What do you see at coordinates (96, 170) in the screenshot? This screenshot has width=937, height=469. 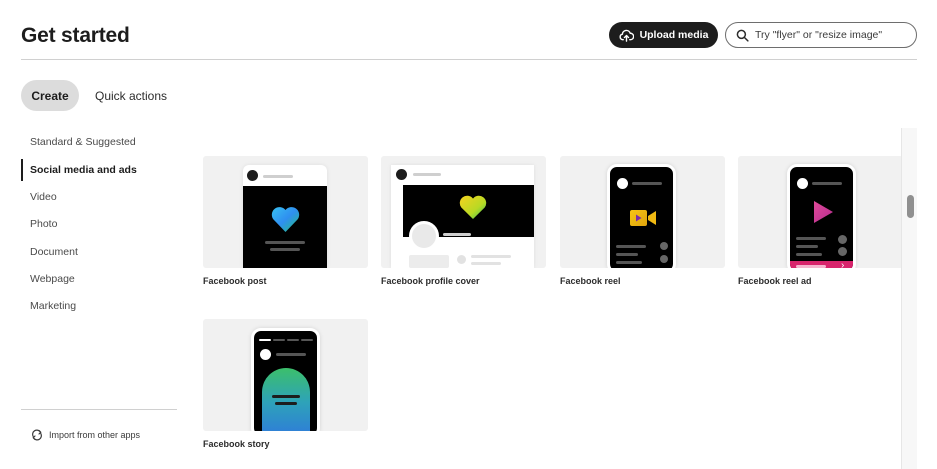 I see `sidebar-item-social-media-ads: Social media and ads` at bounding box center [96, 170].